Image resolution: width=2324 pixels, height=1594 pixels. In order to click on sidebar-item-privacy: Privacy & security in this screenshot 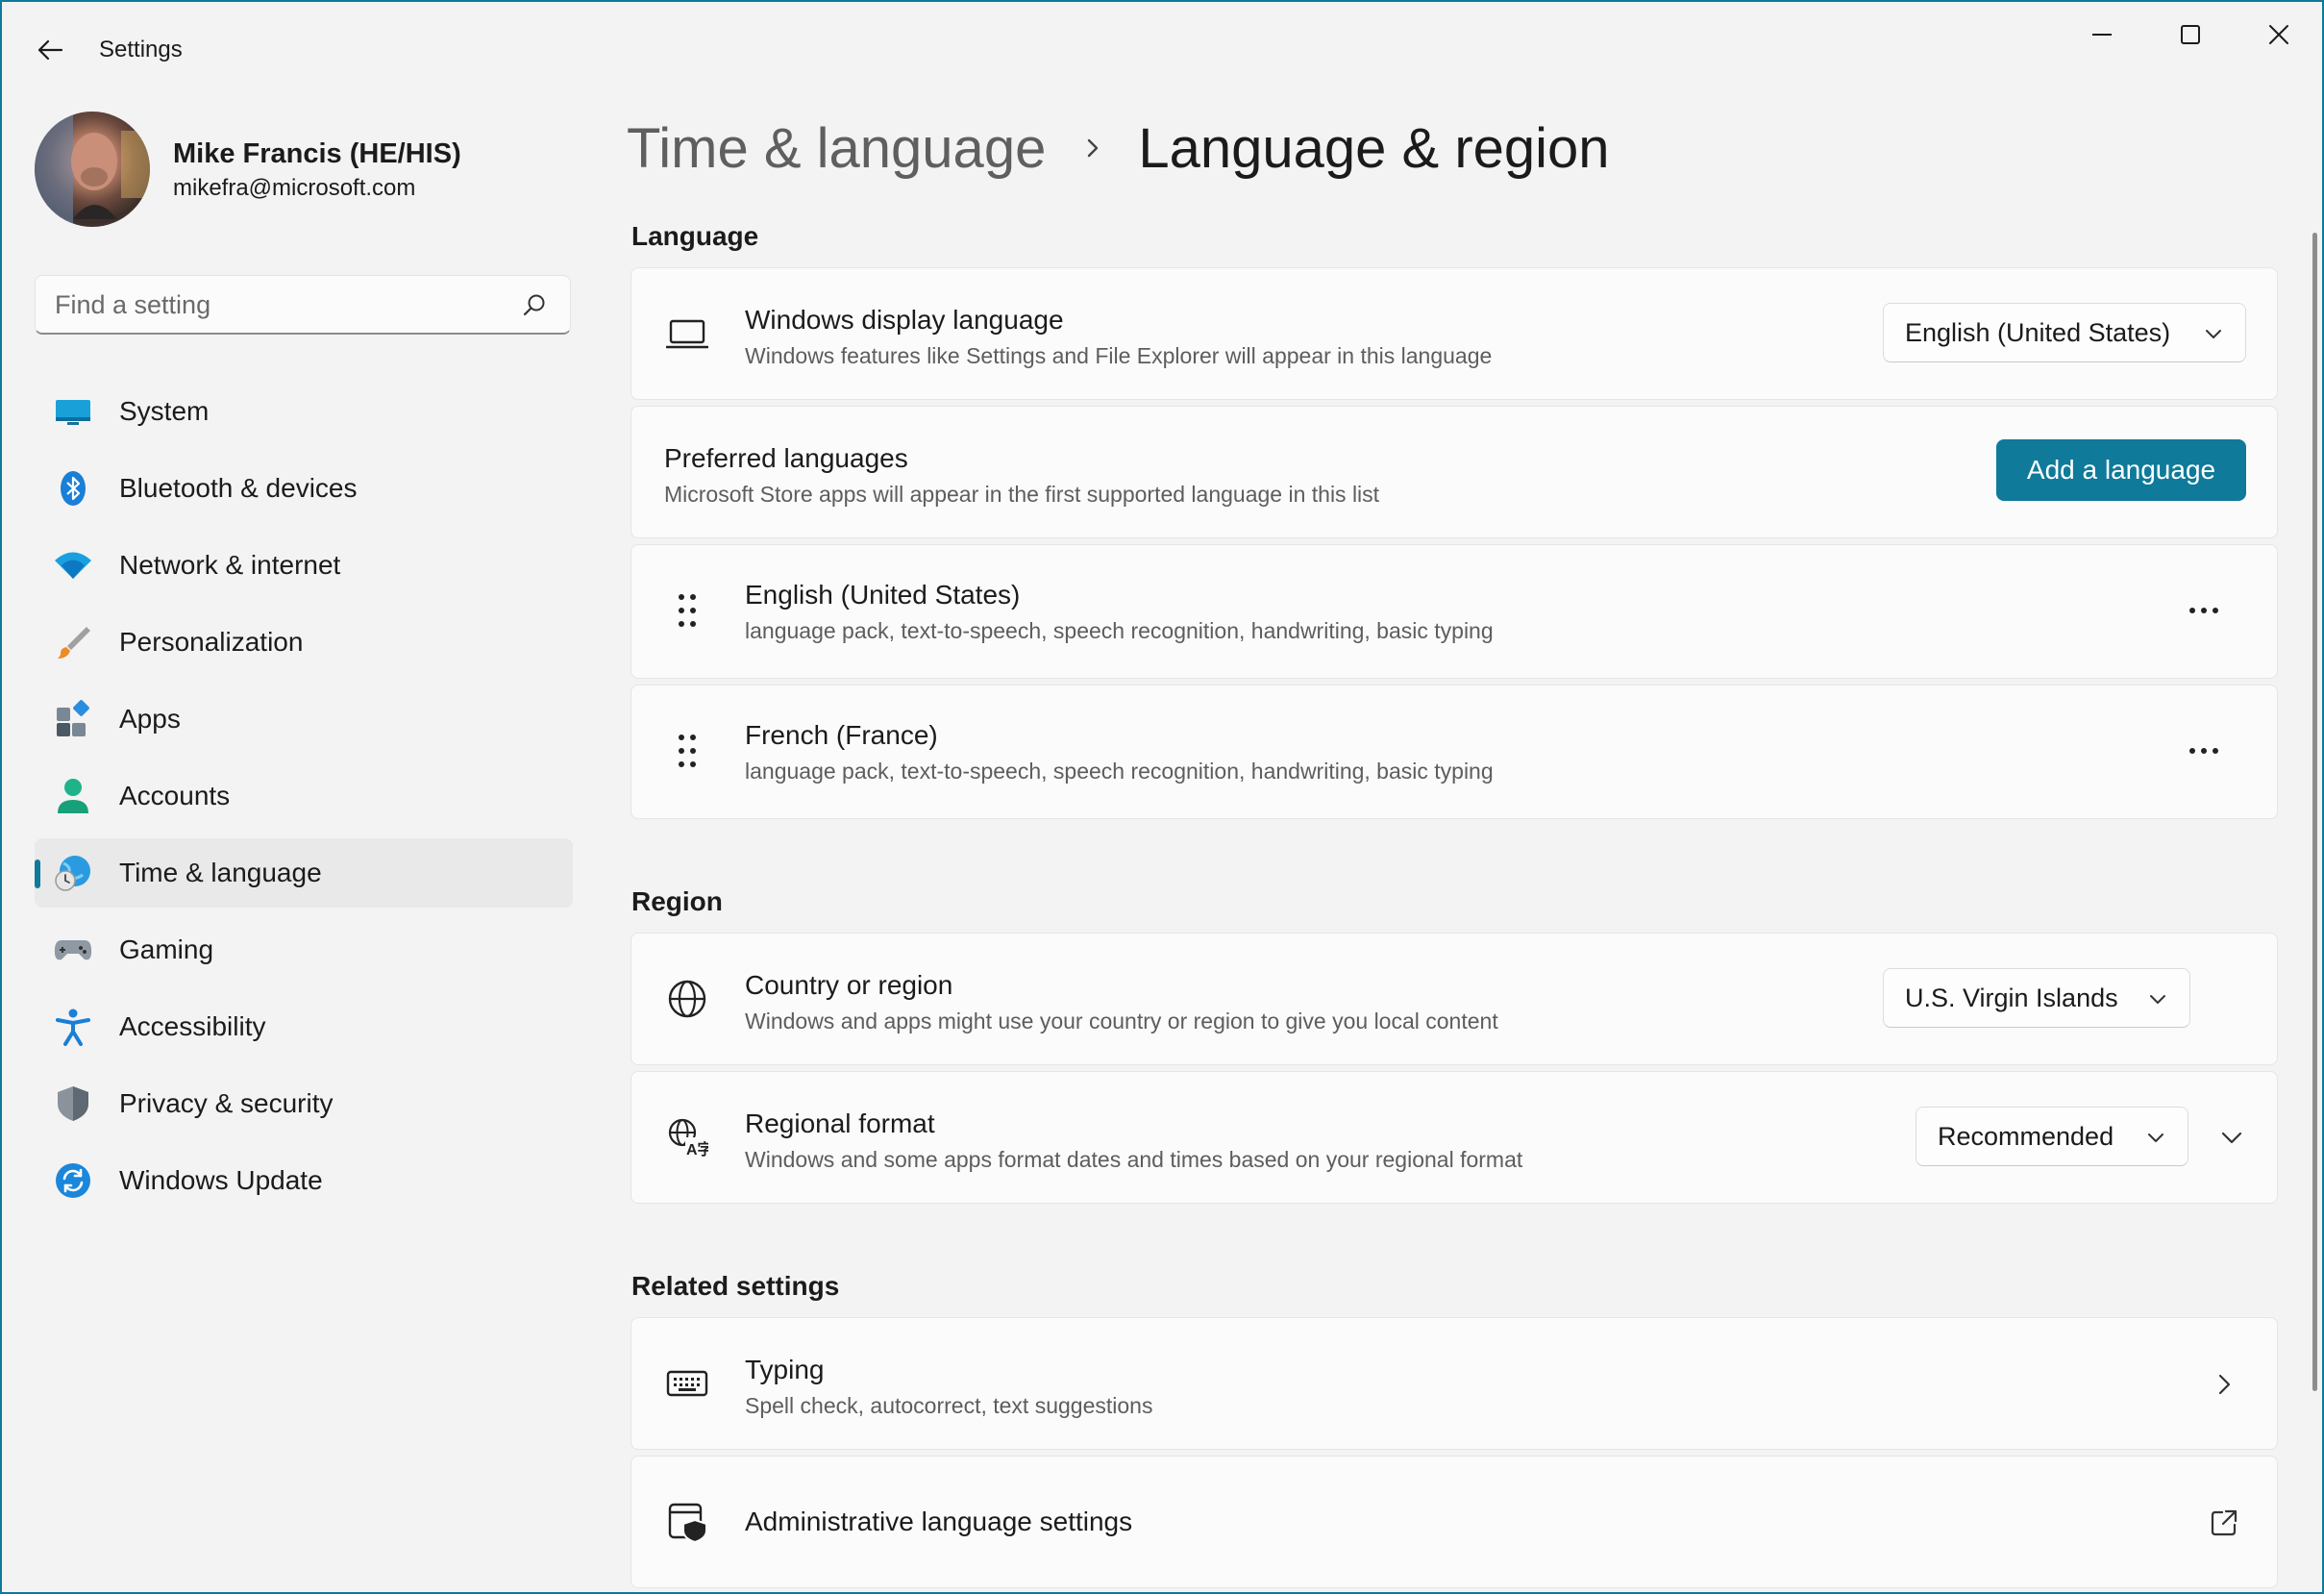, I will do `click(304, 1103)`.